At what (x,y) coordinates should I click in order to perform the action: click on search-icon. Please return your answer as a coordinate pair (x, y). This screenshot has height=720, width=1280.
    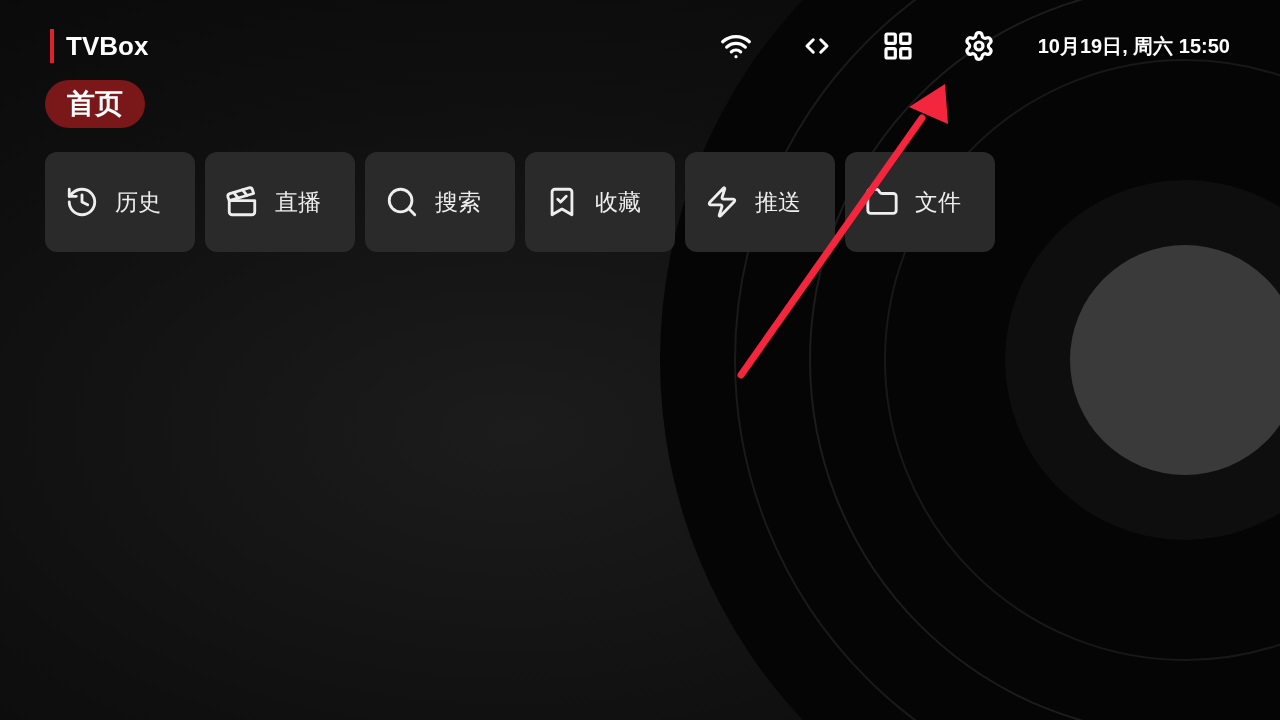
    Looking at the image, I should click on (402, 202).